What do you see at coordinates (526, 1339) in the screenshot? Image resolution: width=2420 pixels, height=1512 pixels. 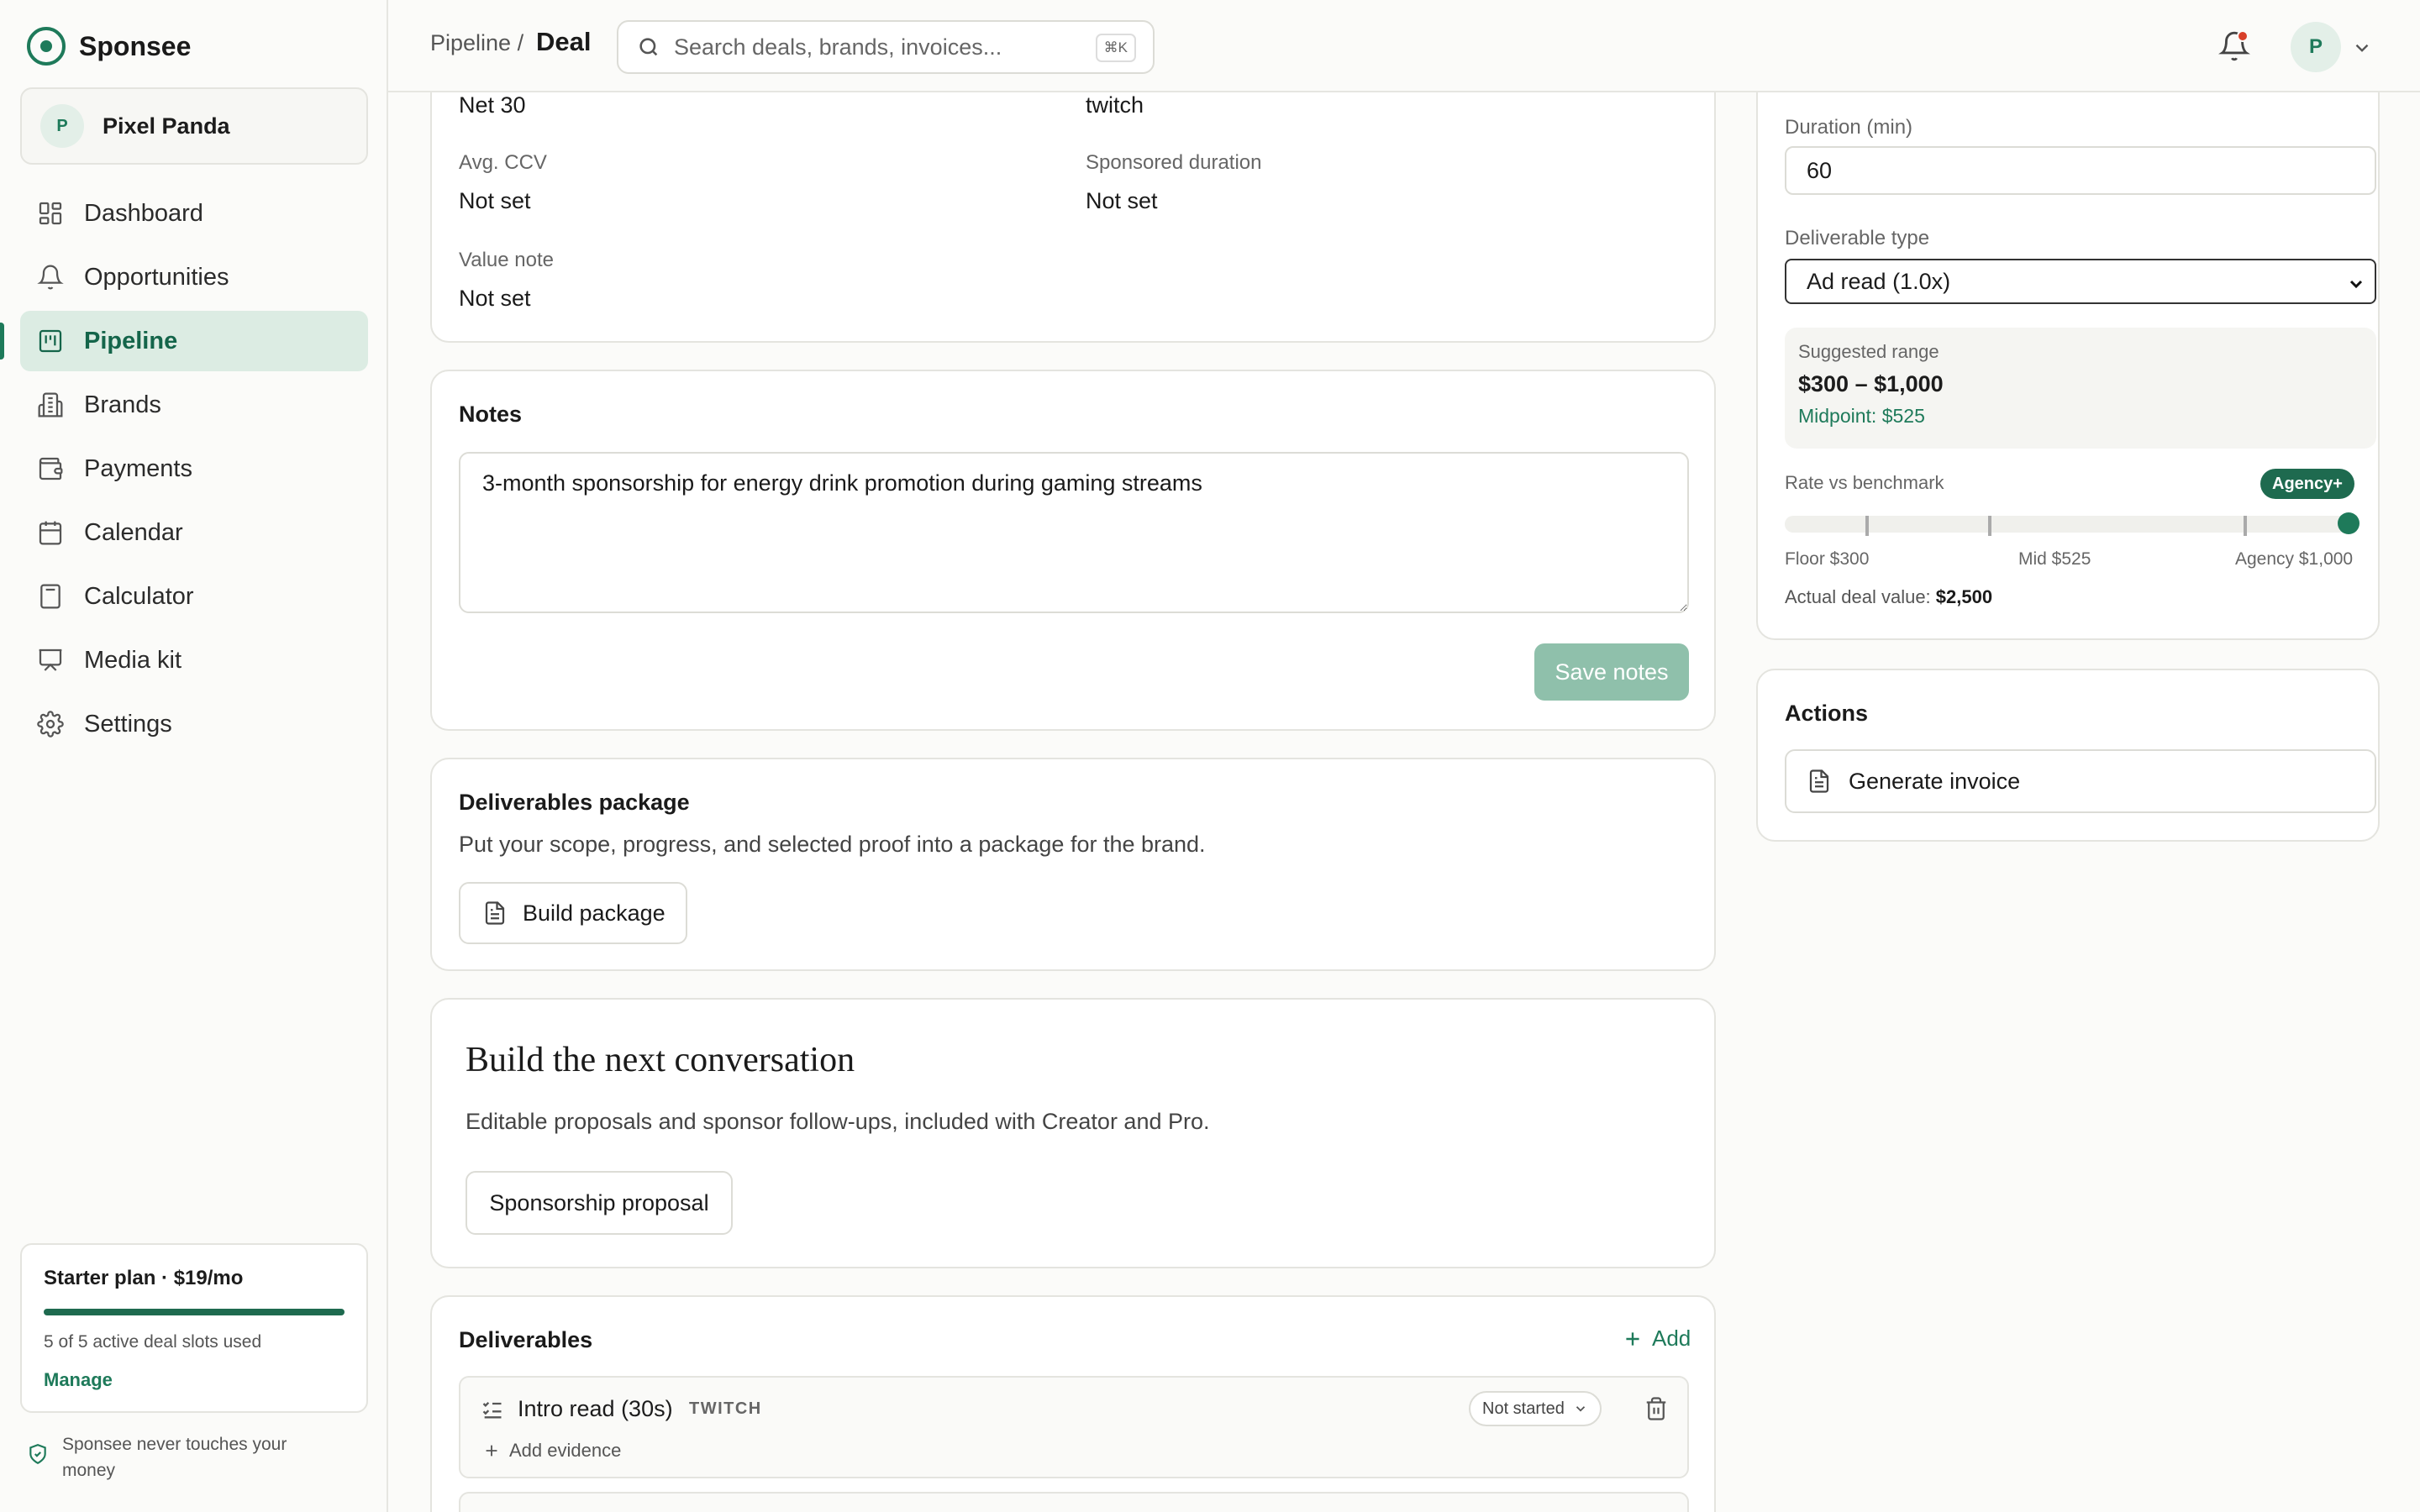 I see `deliverables-title: Deliverables` at bounding box center [526, 1339].